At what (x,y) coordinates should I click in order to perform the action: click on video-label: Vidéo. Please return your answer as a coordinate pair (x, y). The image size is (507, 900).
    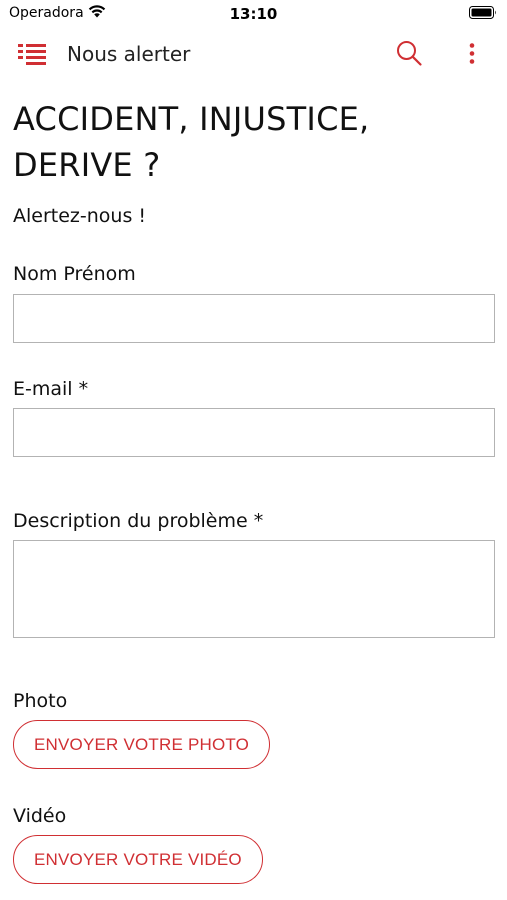
    Looking at the image, I should click on (40, 816).